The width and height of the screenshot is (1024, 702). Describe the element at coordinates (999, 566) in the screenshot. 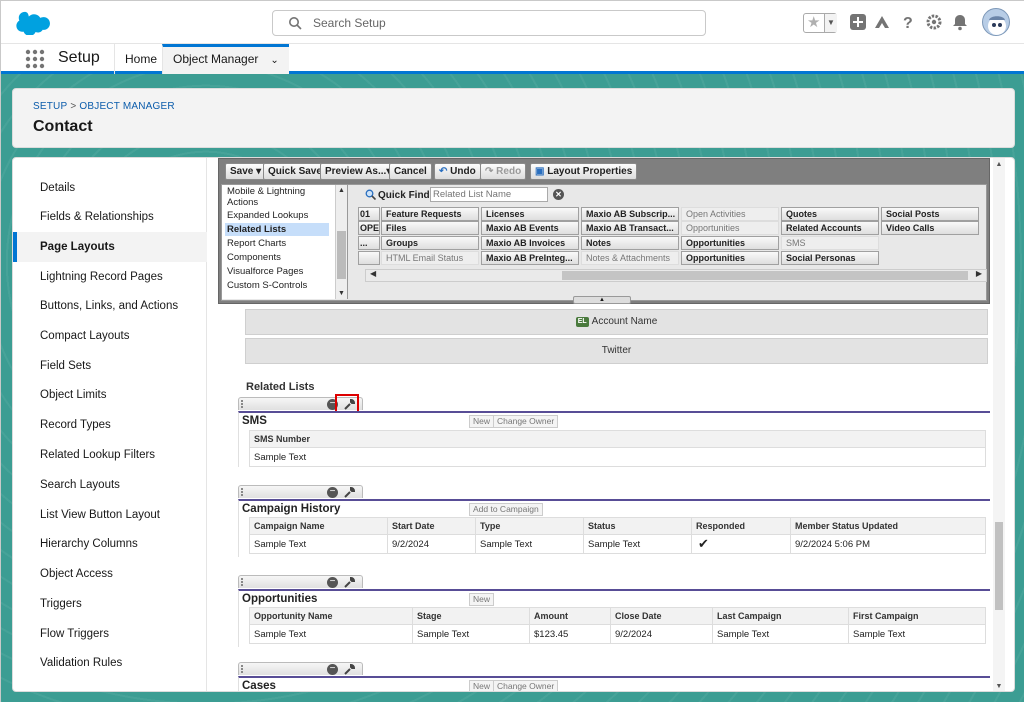

I see `editor-scrollbar-thumb` at that location.